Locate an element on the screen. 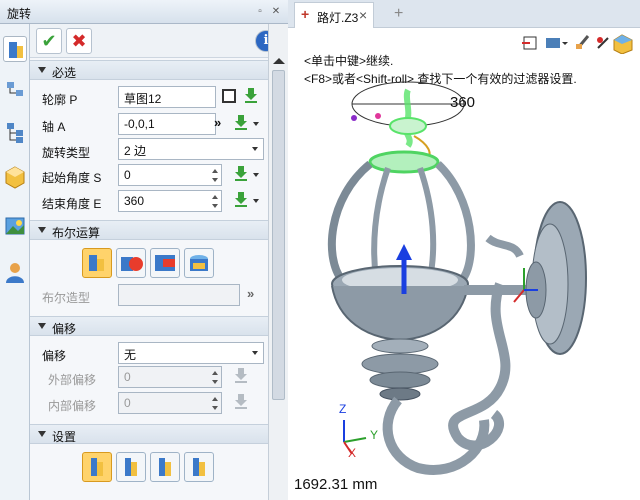  scroll-thumb is located at coordinates (278, 235).